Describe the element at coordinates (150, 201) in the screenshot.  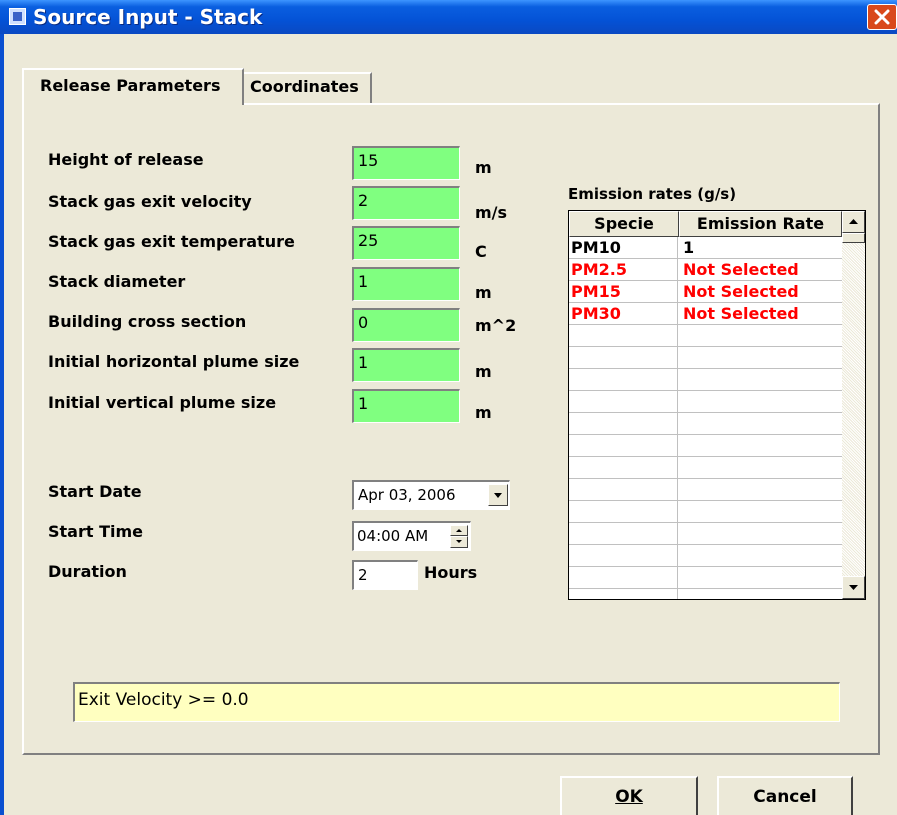
I see `exit-velocity-label: Stack gas exit velocity` at that location.